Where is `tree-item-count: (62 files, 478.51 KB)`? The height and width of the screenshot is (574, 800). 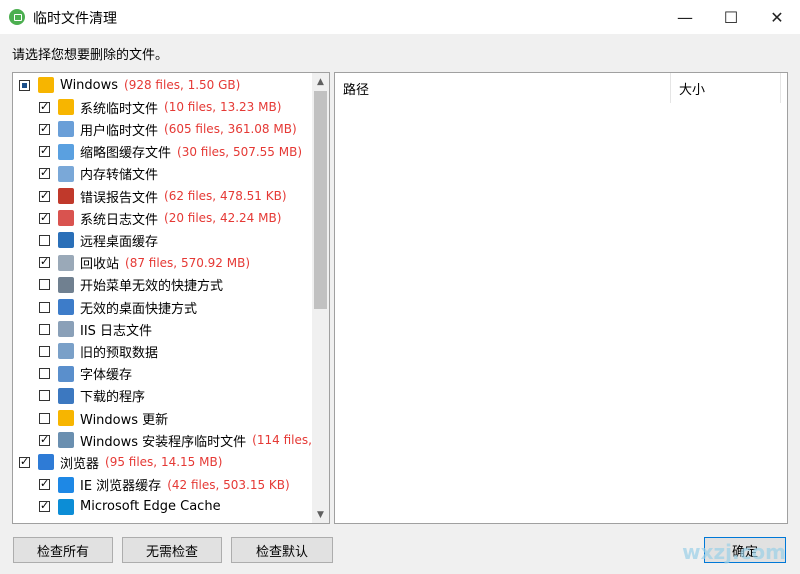 tree-item-count: (62 files, 478.51 KB) is located at coordinates (225, 196).